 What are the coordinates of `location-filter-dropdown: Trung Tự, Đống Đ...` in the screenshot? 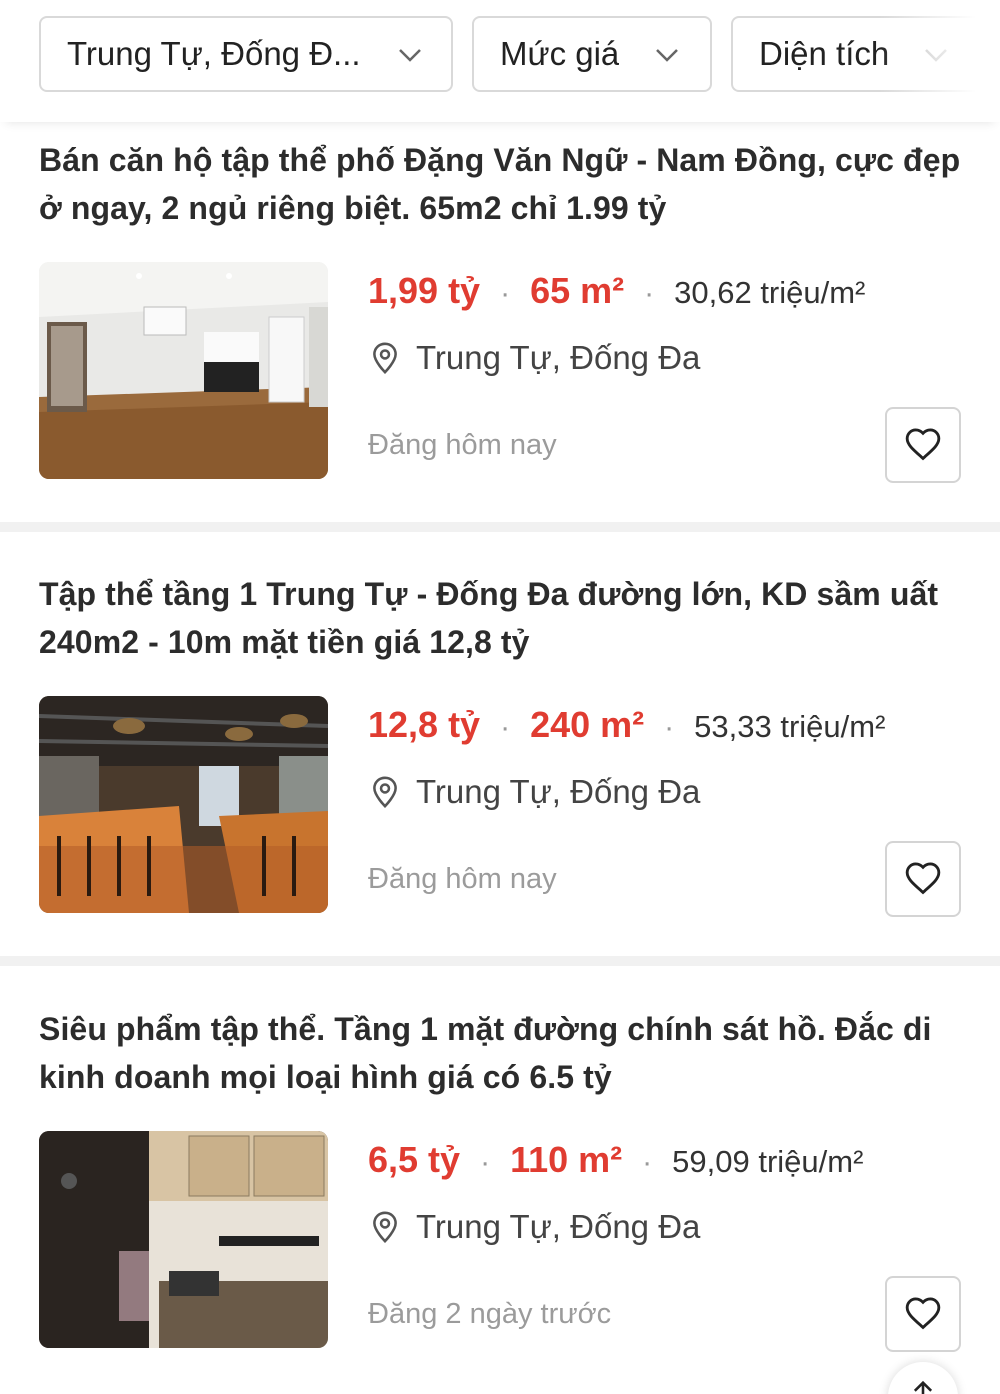 It's located at (246, 54).